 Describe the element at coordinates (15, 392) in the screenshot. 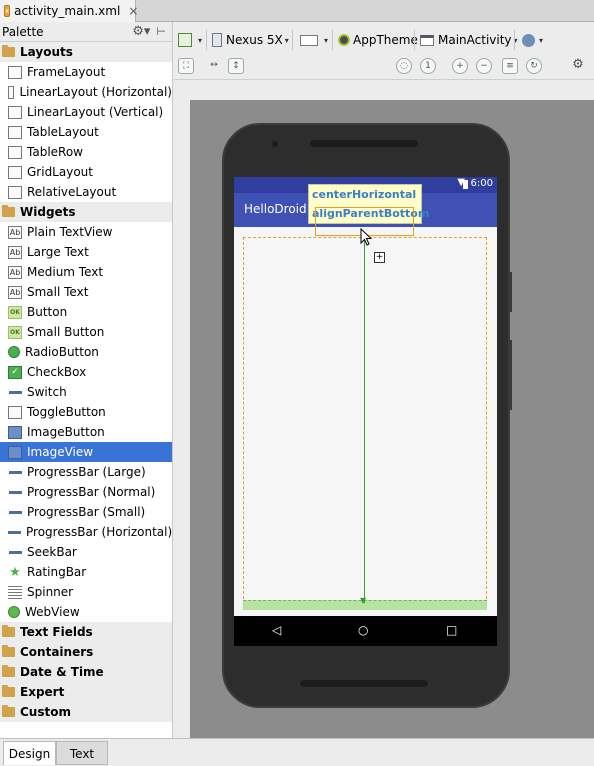

I see `switch-icon` at that location.